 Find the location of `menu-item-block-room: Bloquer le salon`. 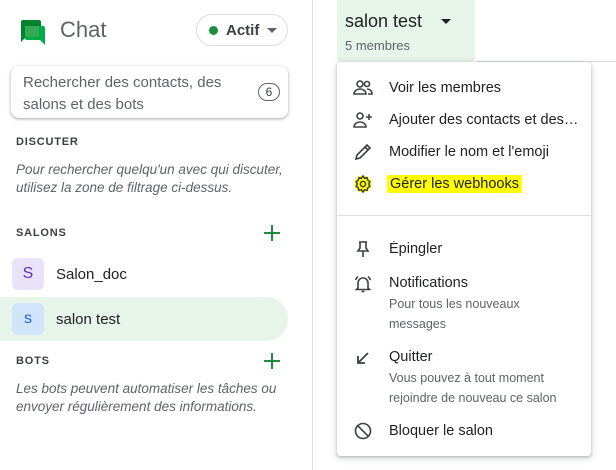

menu-item-block-room: Bloquer le salon is located at coordinates (464, 431).